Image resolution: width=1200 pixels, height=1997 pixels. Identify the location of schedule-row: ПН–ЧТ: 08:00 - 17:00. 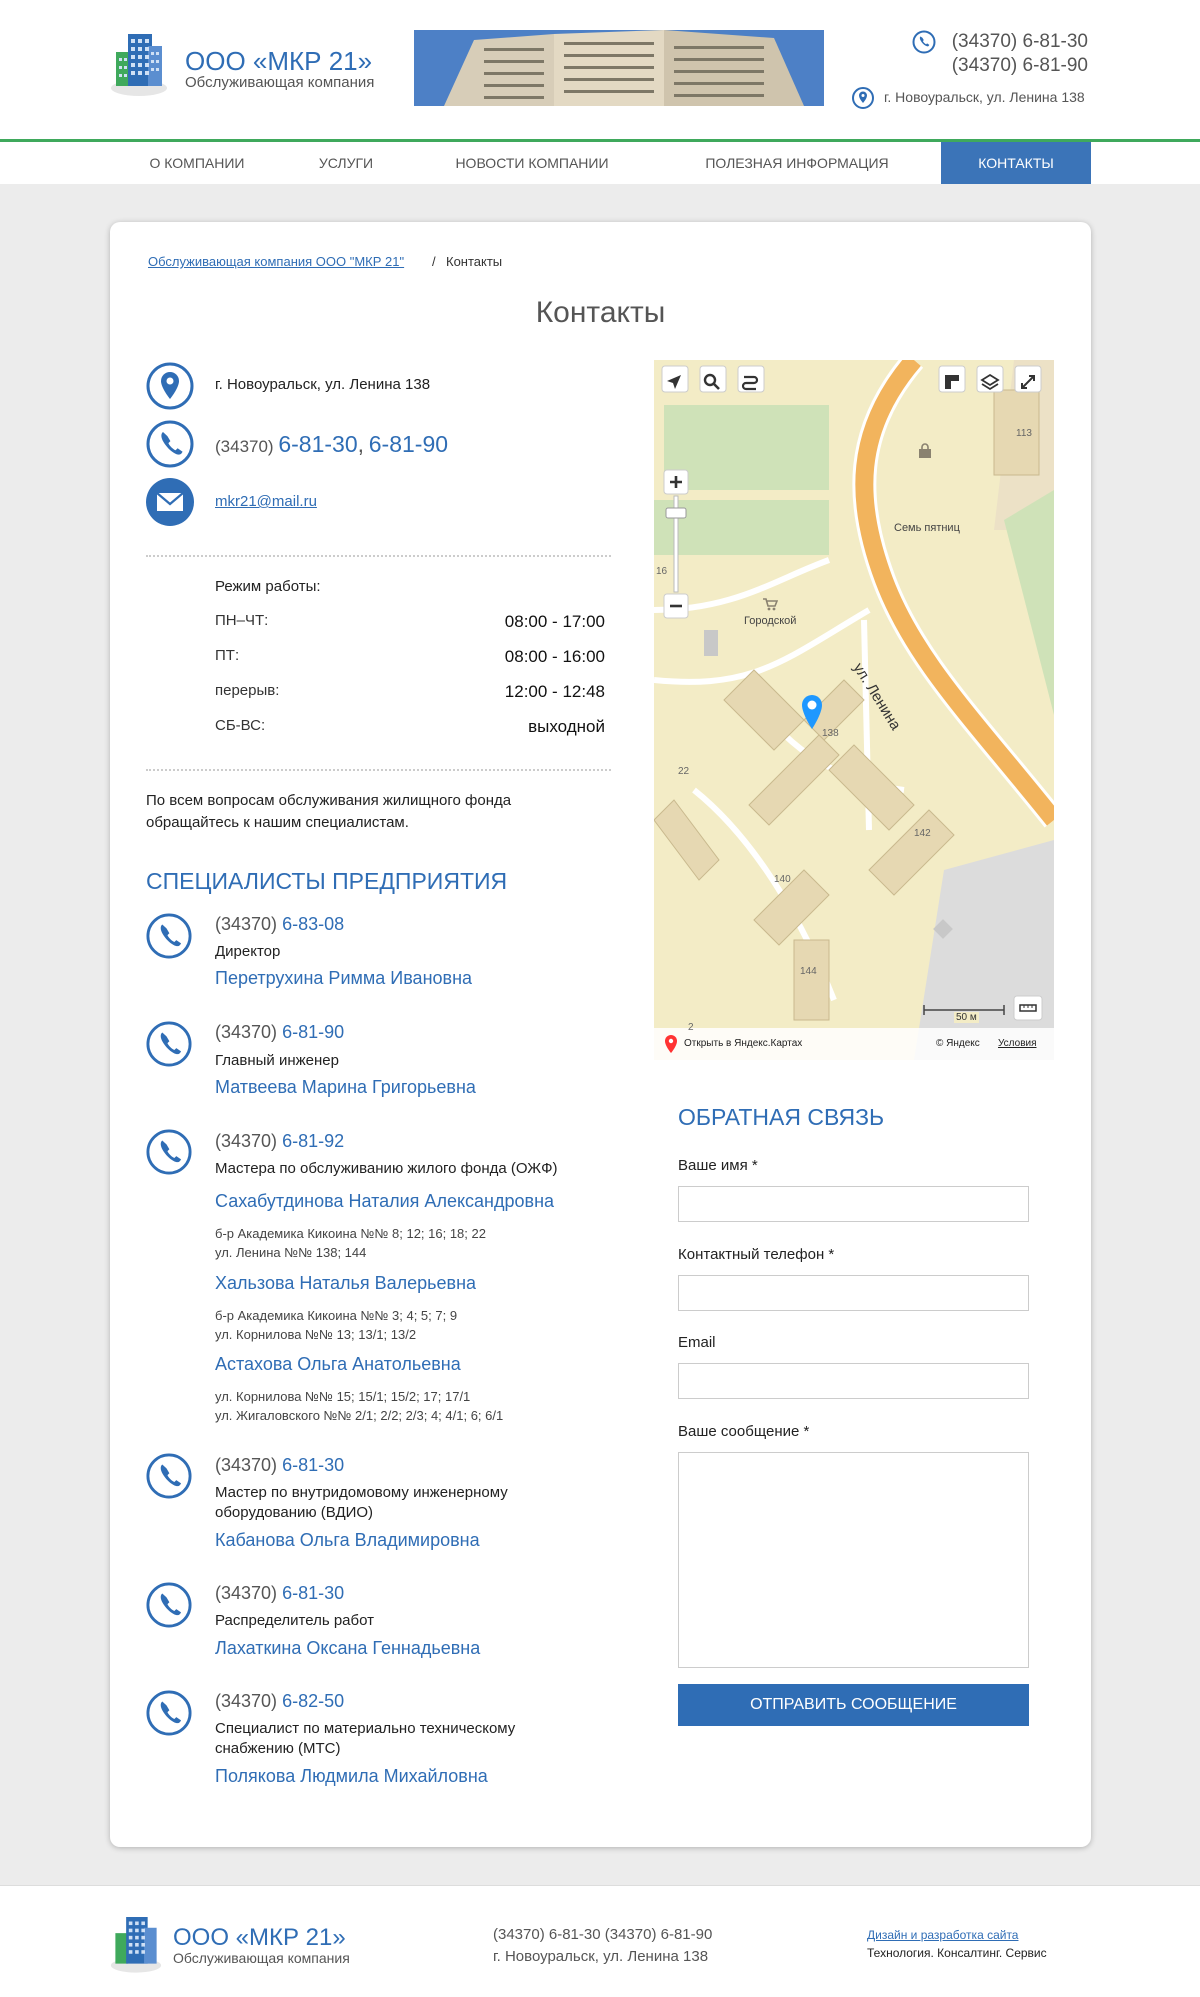
(410, 621).